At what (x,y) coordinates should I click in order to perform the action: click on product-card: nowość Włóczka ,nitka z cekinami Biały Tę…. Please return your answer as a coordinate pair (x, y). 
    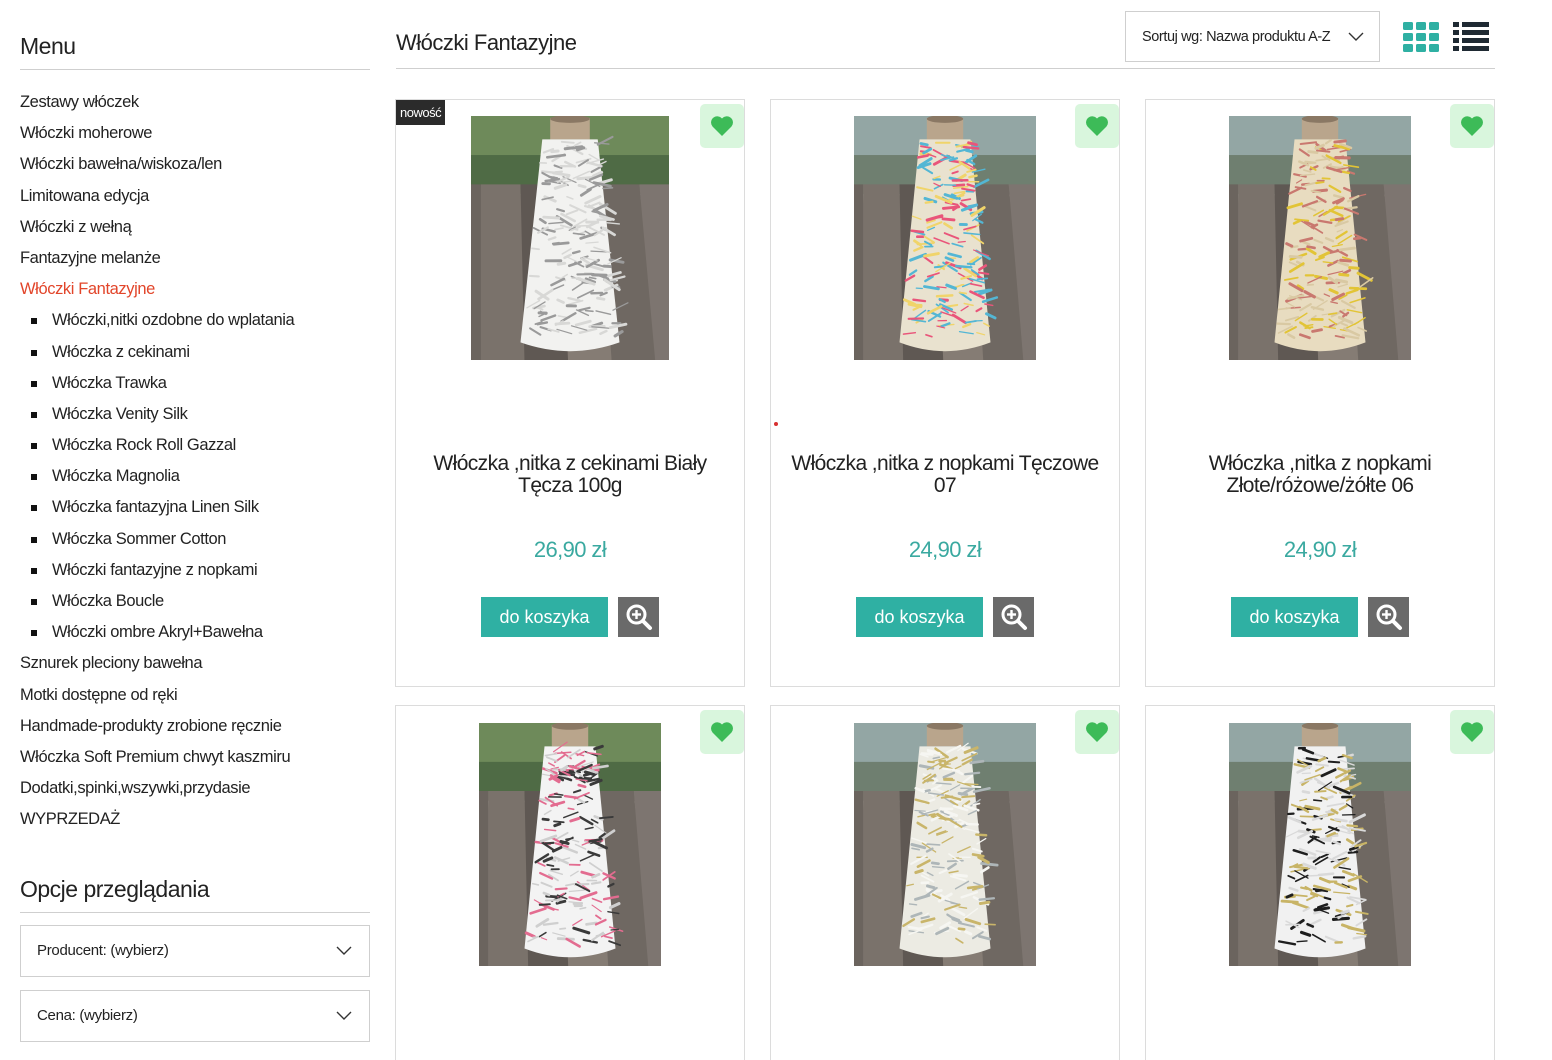
    Looking at the image, I should click on (570, 393).